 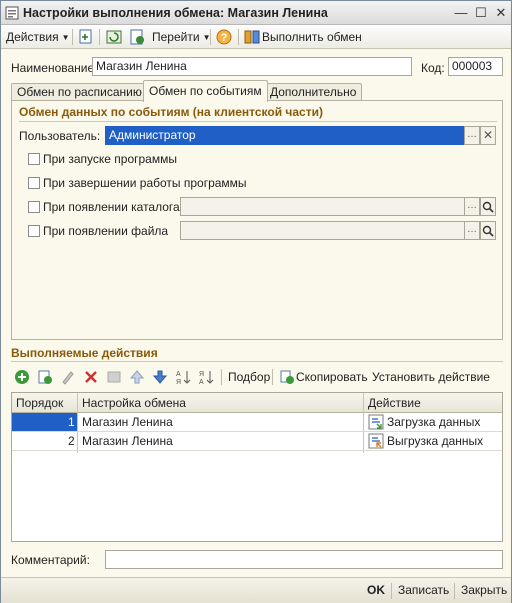 What do you see at coordinates (376, 441) in the screenshot?
I see `unload-data-icon` at bounding box center [376, 441].